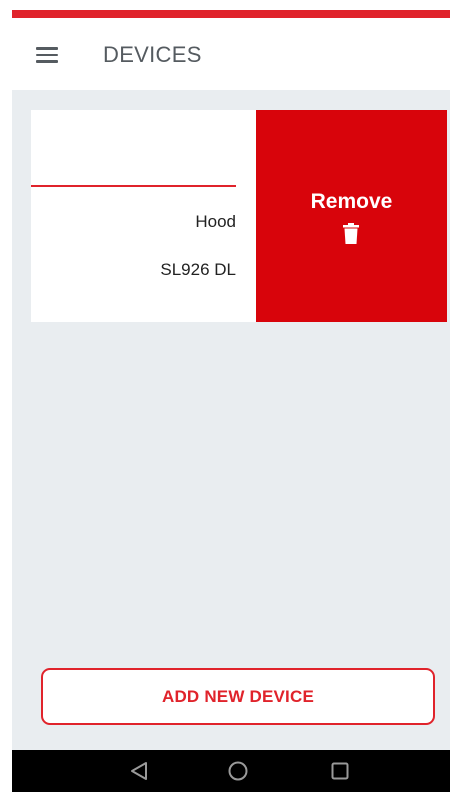  Describe the element at coordinates (198, 269) in the screenshot. I see `device-model: SL926 DL` at that location.